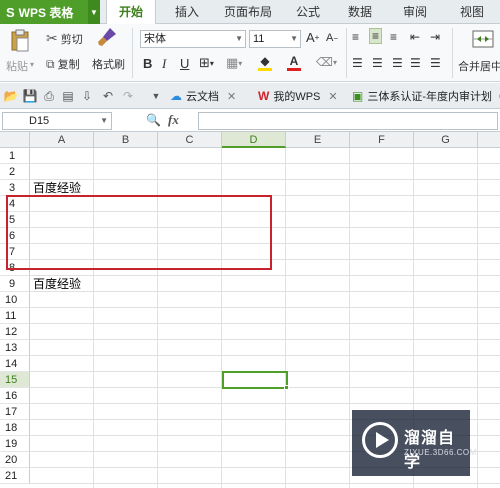 The height and width of the screenshot is (488, 500). What do you see at coordinates (265, 62) in the screenshot?
I see `fill-color-icon: ◆` at bounding box center [265, 62].